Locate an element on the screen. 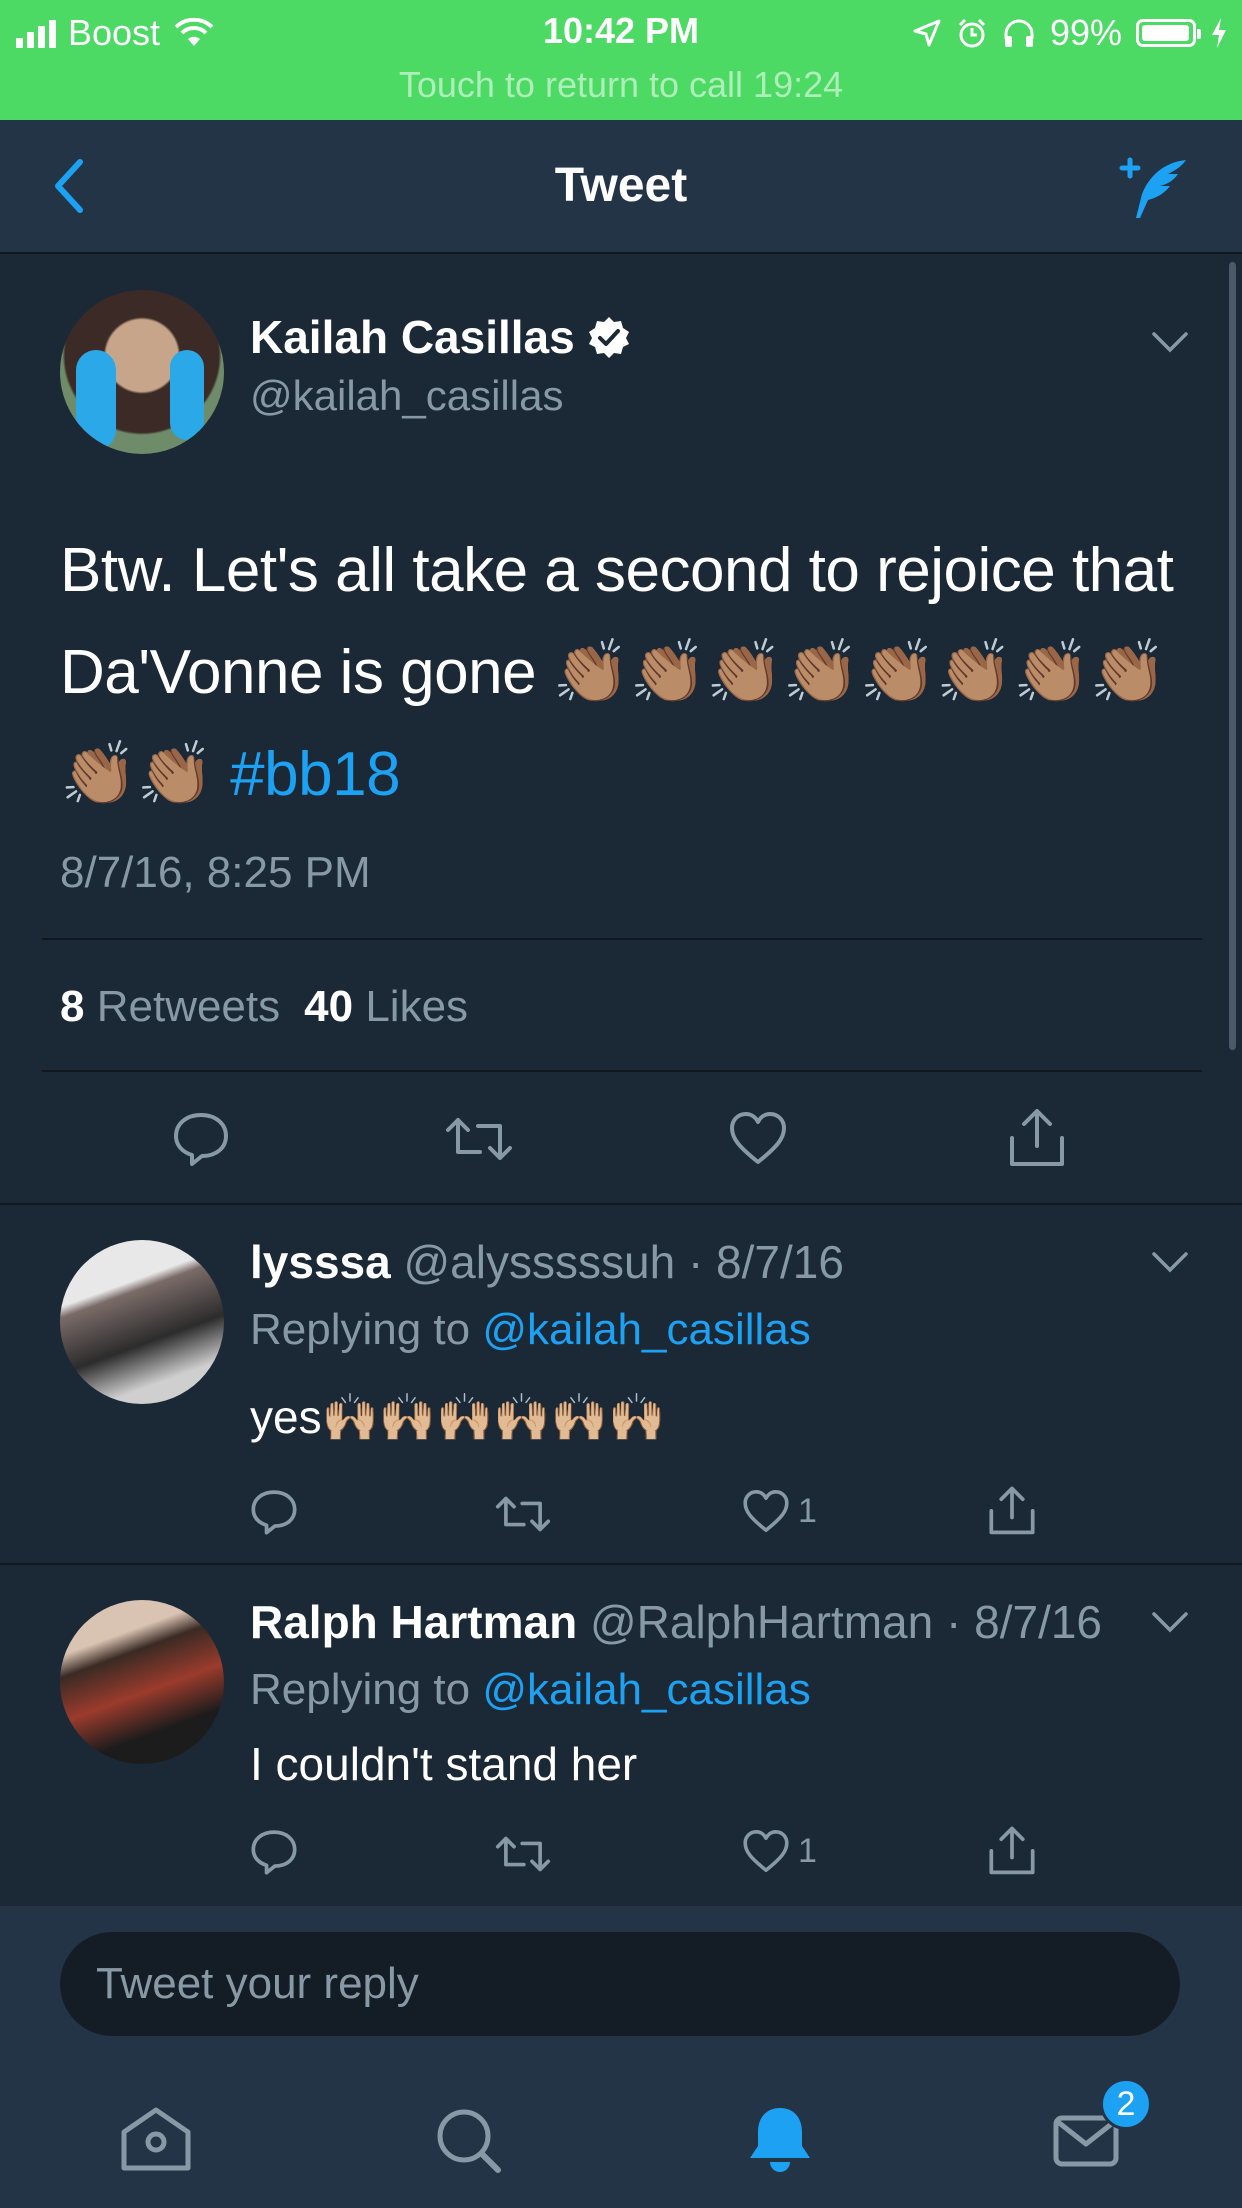 The height and width of the screenshot is (2208, 1242). search-icon is located at coordinates (470, 2139).